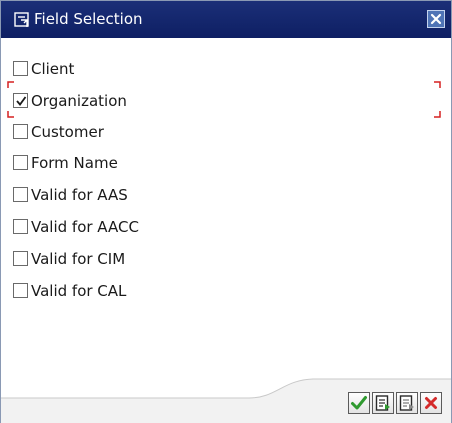  I want to click on focus-corner-top-left, so click(10, 84).